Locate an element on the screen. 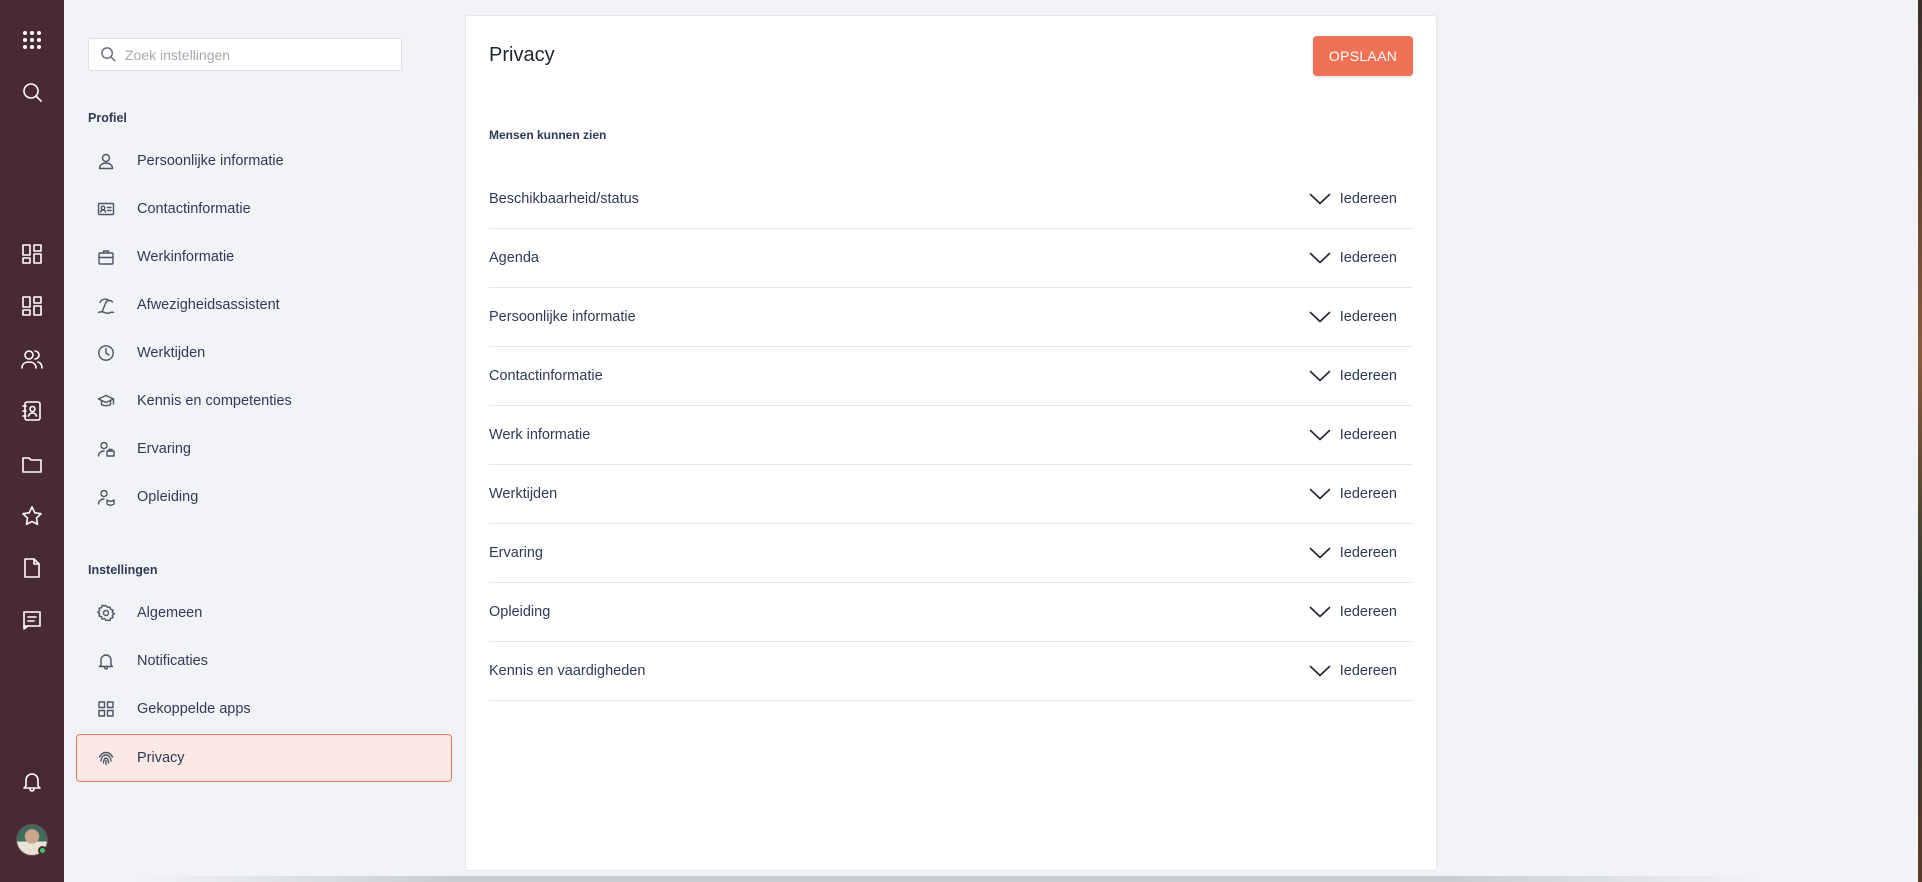 The image size is (1922, 882). fingerprint-icon is located at coordinates (106, 758).